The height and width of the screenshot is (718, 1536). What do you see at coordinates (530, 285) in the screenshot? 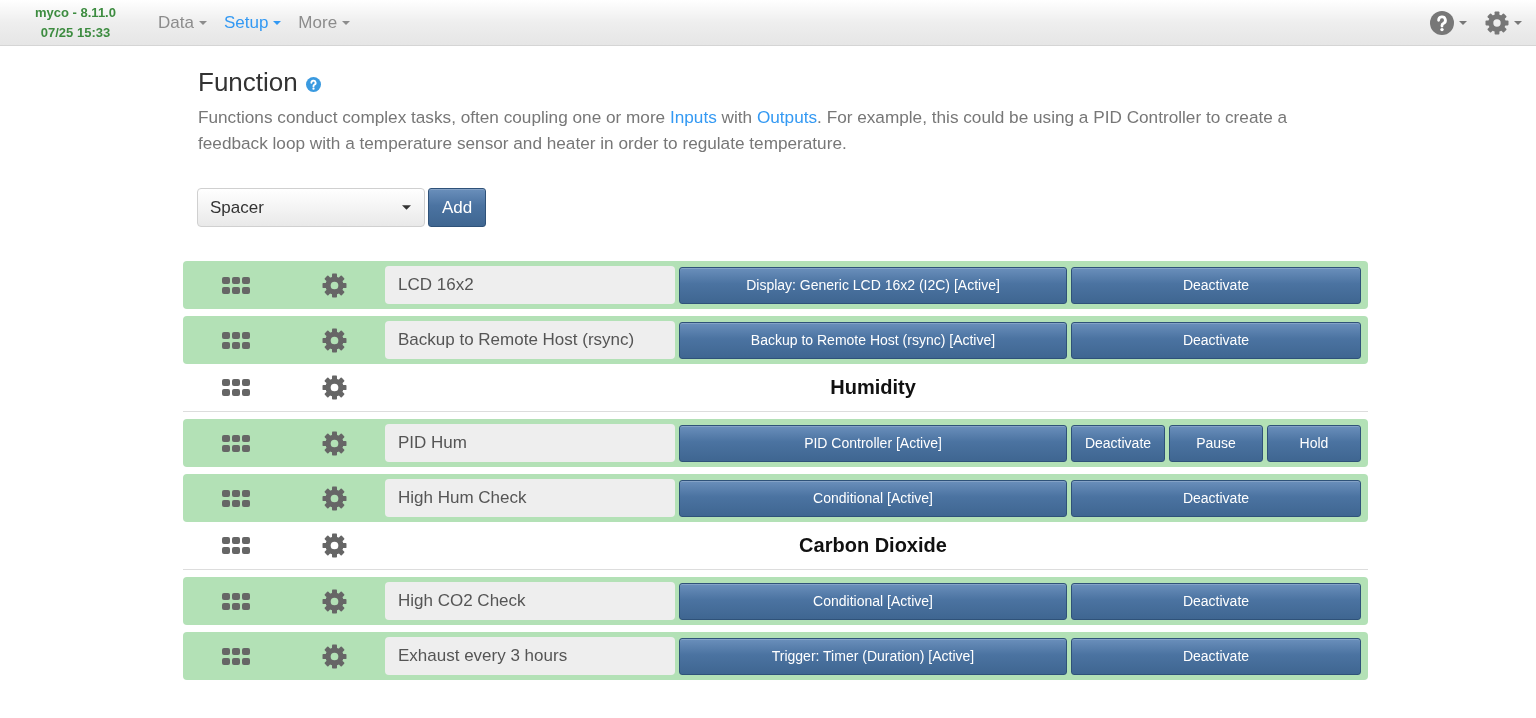
I see `name-field: LCD 16x2` at bounding box center [530, 285].